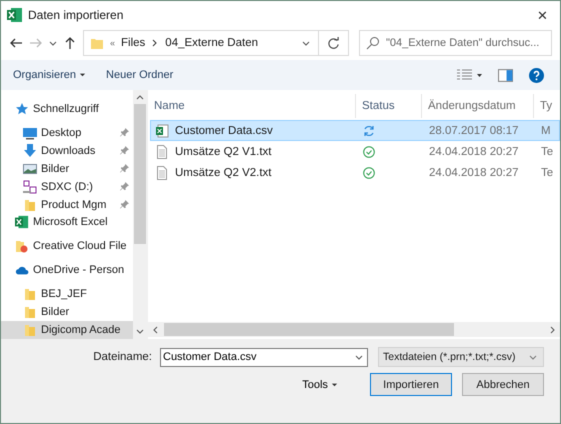 The height and width of the screenshot is (424, 561). I want to click on star-icon, so click(22, 109).